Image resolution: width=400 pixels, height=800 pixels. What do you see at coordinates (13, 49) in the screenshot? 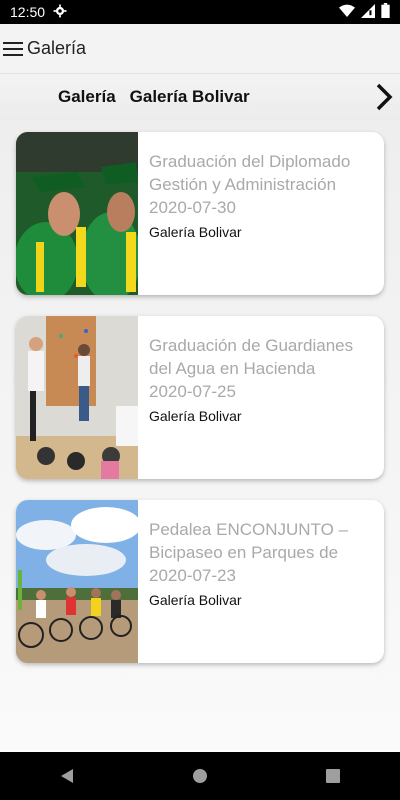
I see `menu-icon` at bounding box center [13, 49].